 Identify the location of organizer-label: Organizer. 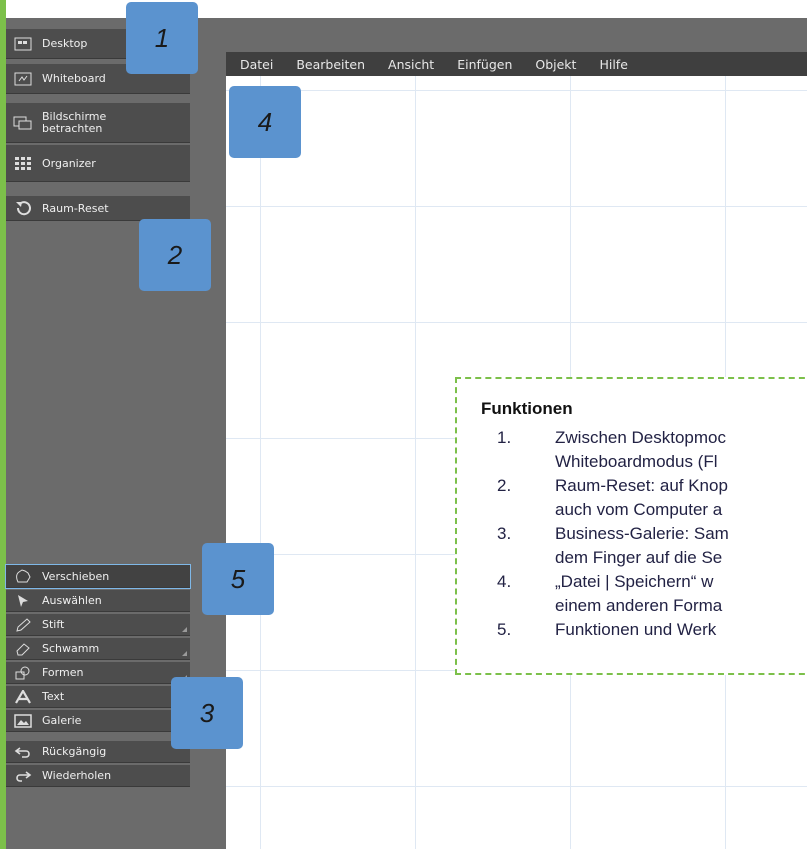
(69, 163).